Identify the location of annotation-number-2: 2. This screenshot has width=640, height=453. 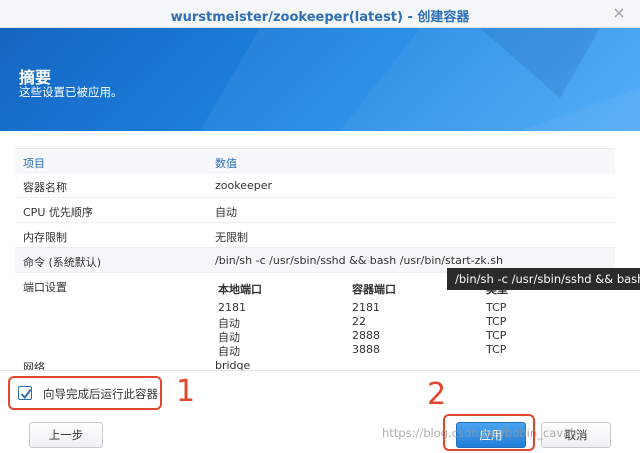
(437, 394).